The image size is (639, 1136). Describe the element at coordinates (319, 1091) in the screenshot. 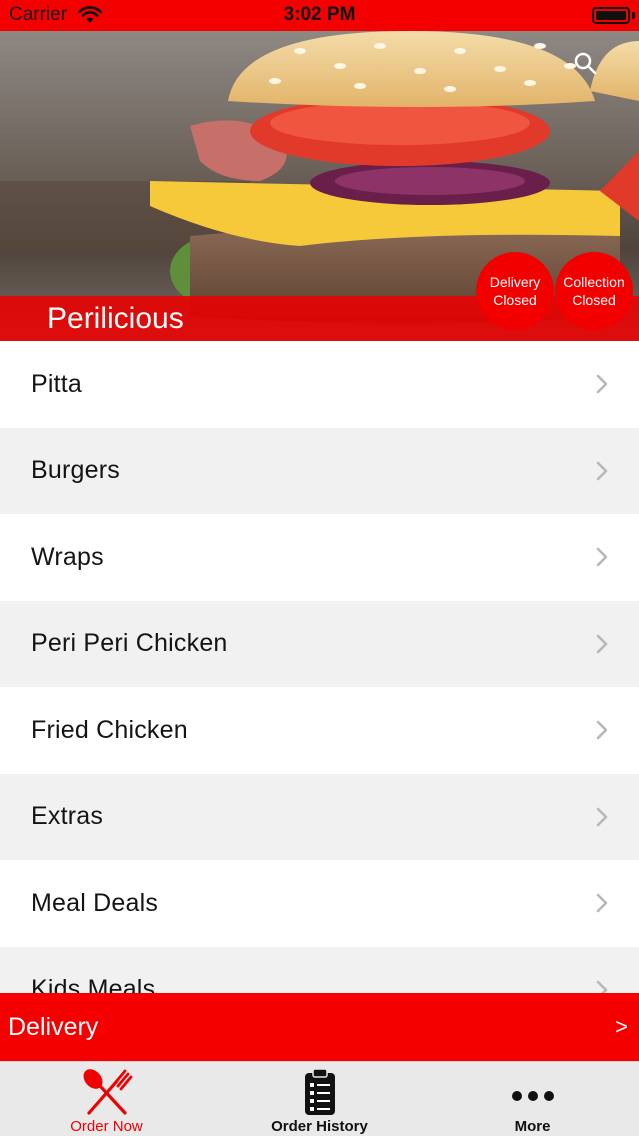

I see `clipboard-icon` at that location.